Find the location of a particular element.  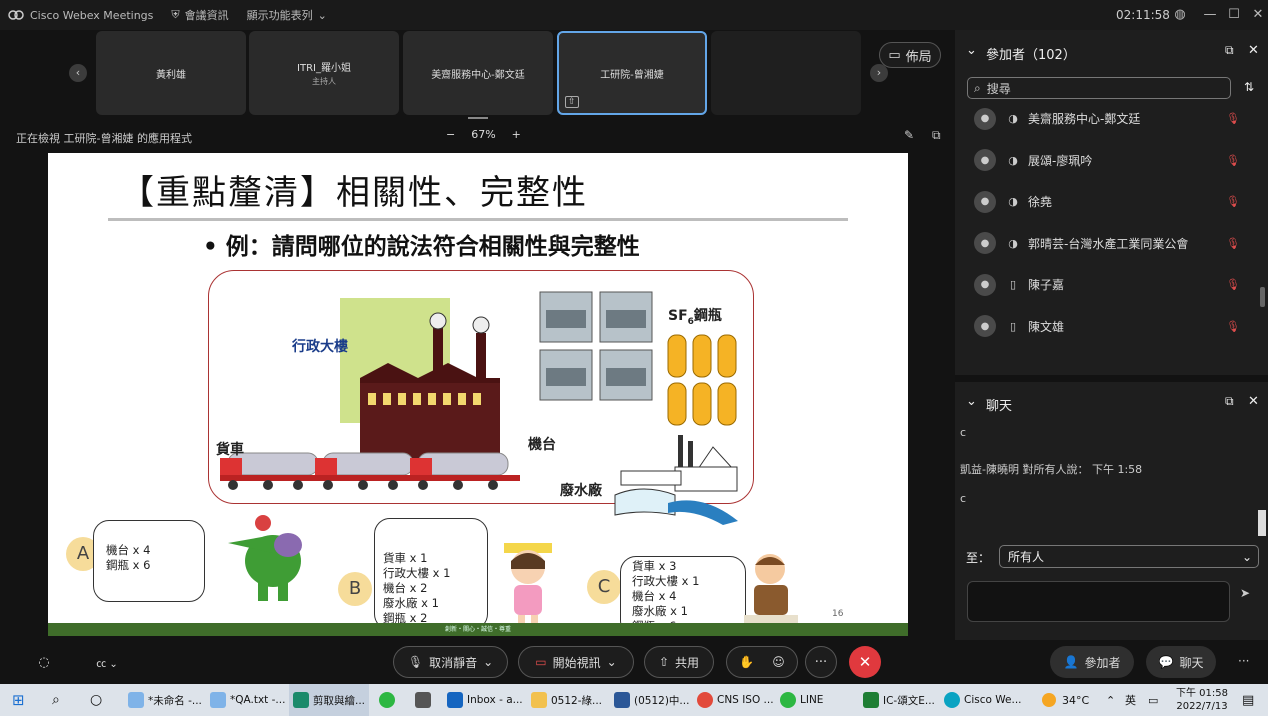

more-options-button: ··· is located at coordinates (821, 662).